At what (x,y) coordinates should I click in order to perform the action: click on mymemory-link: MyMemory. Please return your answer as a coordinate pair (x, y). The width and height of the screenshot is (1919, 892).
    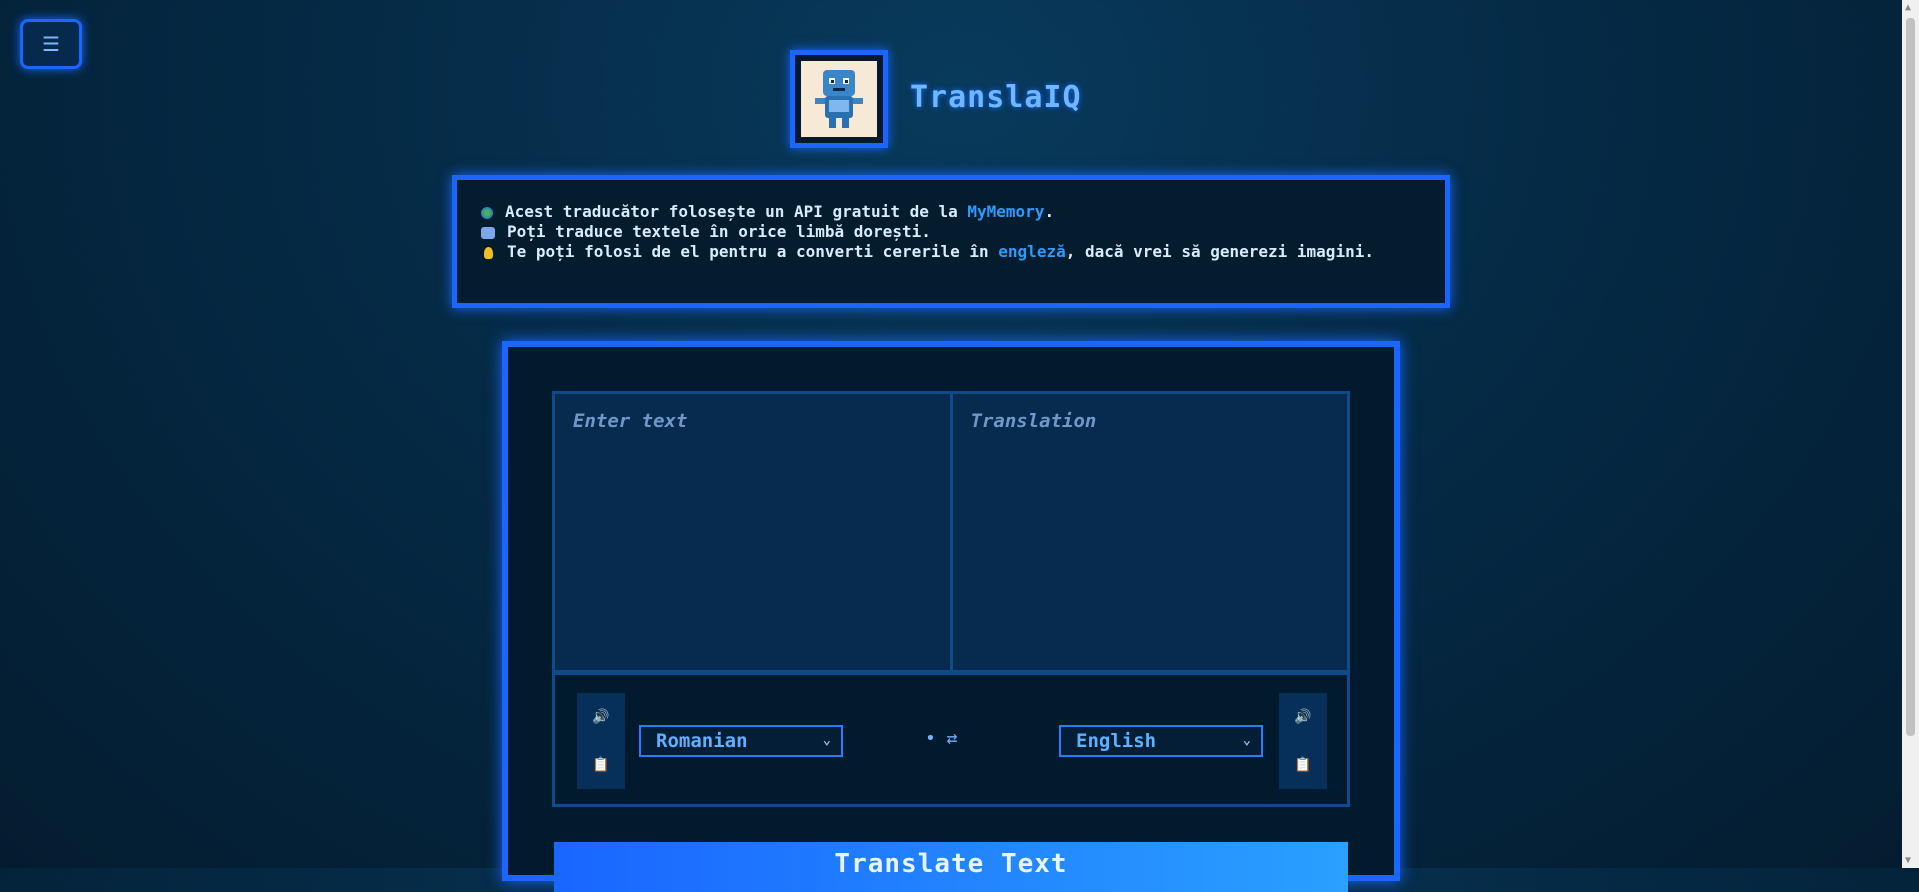
    Looking at the image, I should click on (1005, 211).